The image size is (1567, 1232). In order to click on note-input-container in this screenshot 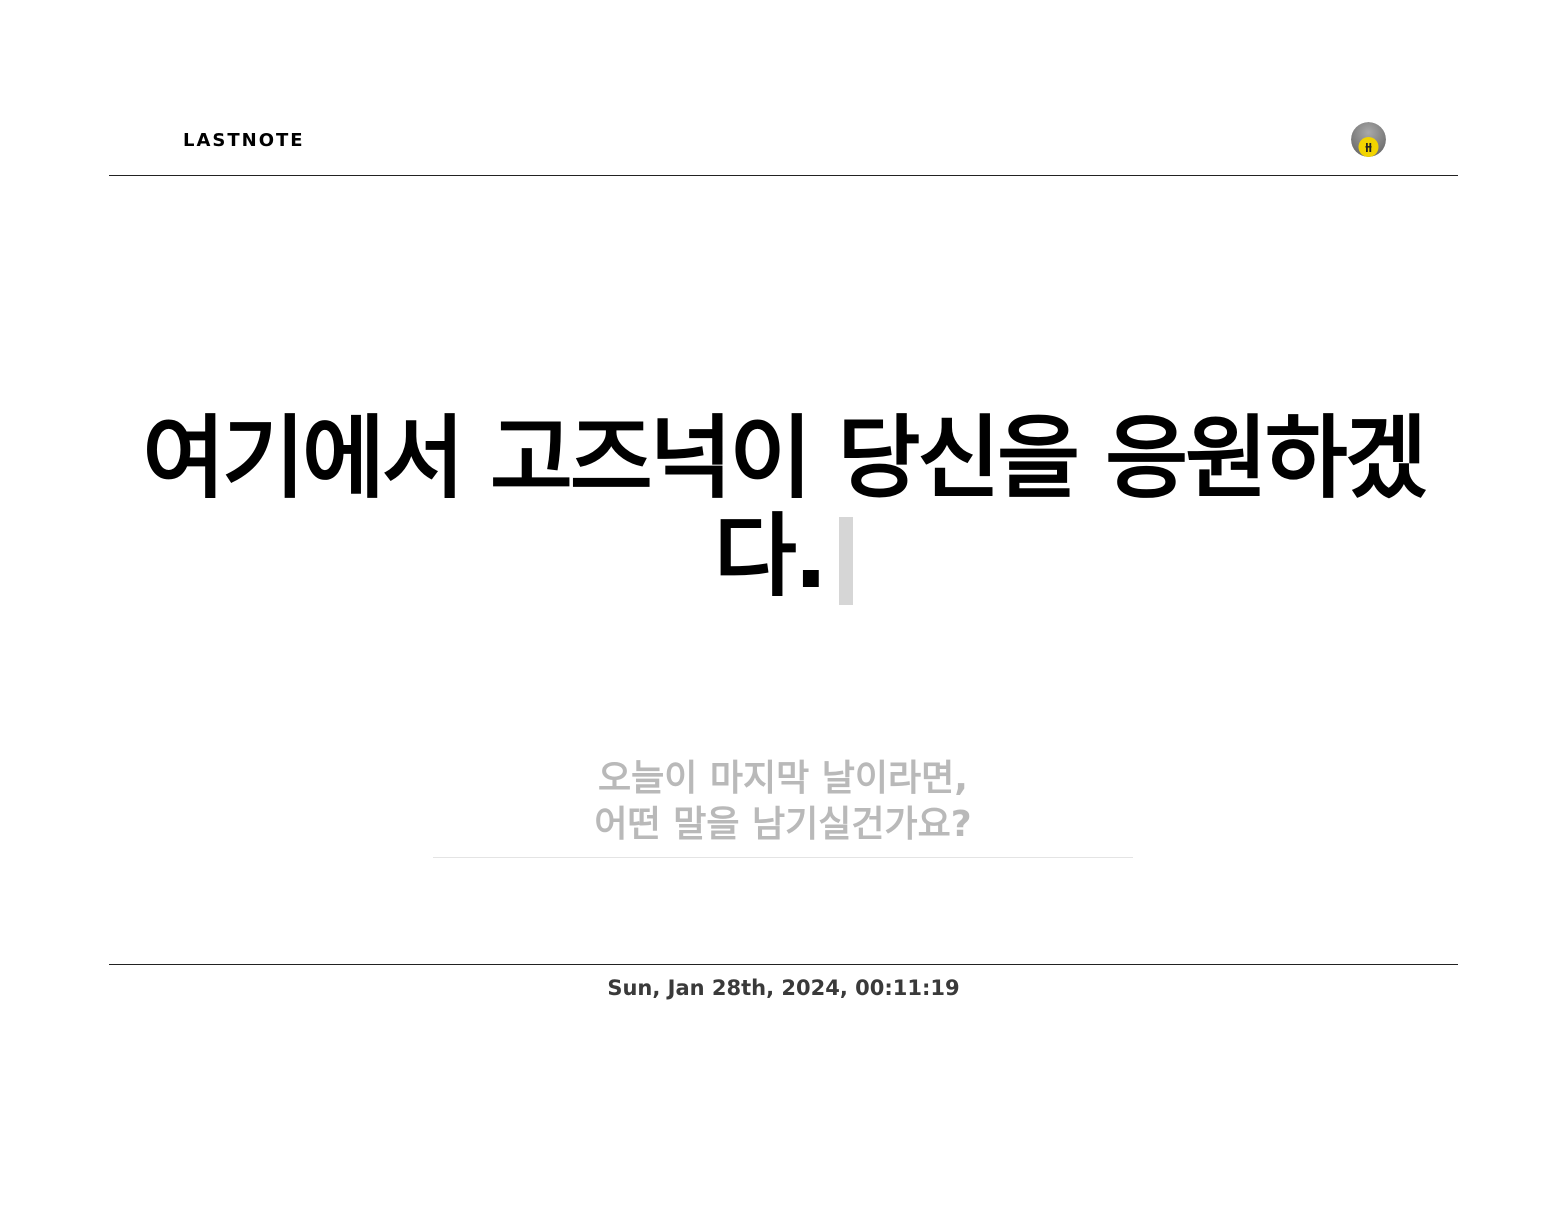, I will do `click(783, 807)`.